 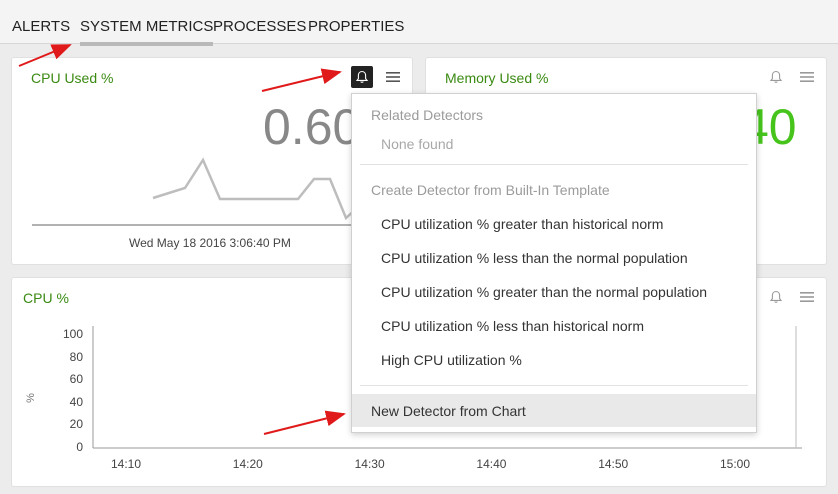 I want to click on bell-icon, so click(x=776, y=76).